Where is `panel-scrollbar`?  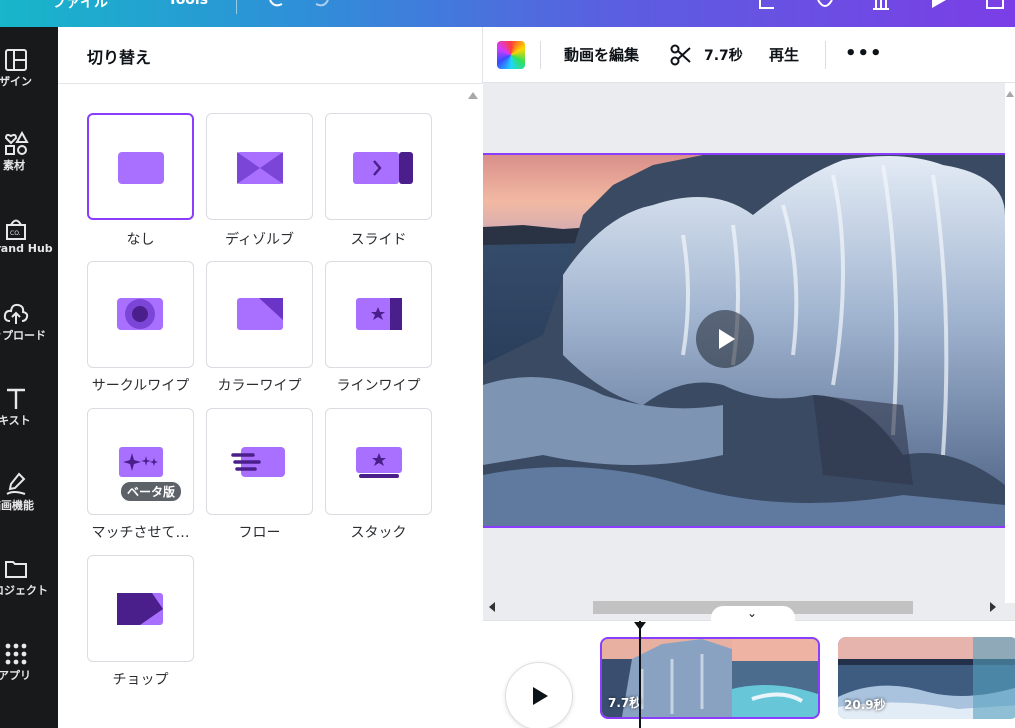
panel-scrollbar is located at coordinates (473, 406).